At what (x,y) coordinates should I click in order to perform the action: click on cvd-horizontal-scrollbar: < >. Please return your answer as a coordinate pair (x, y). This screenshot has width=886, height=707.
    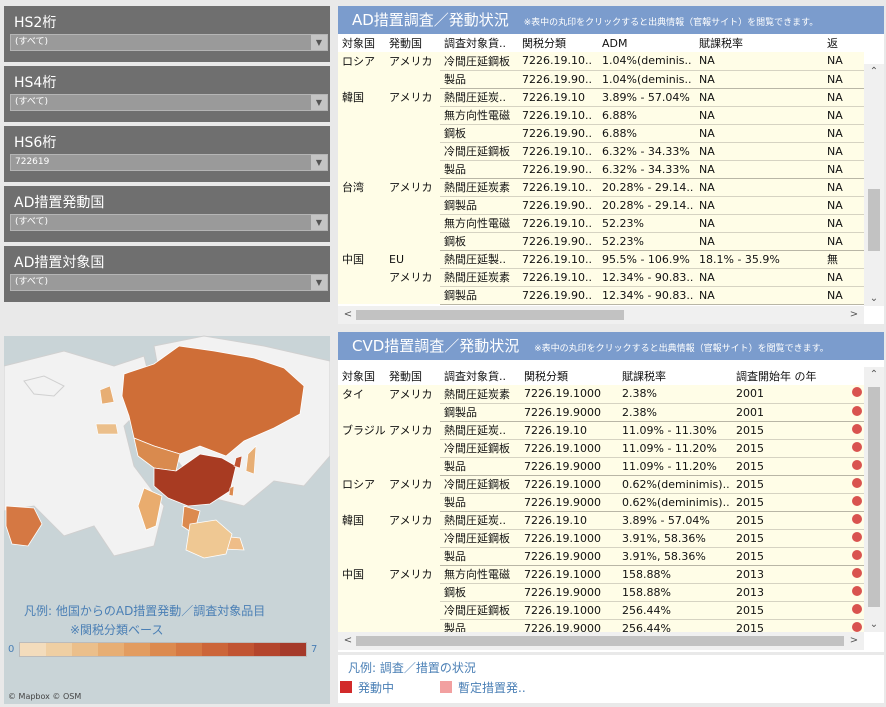
    Looking at the image, I should click on (601, 641).